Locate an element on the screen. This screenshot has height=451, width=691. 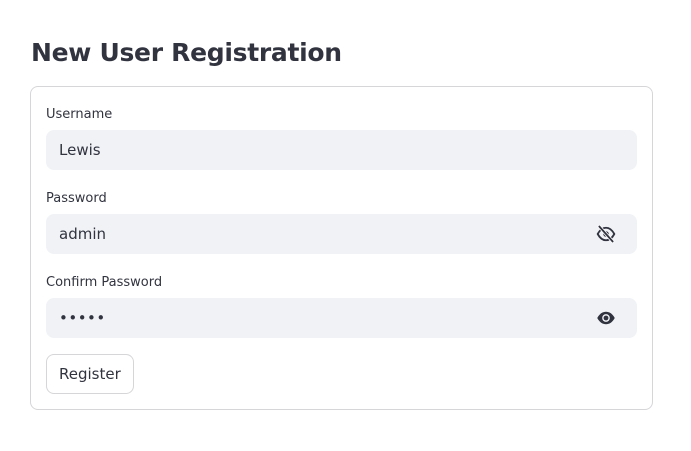
confirm-password-input is located at coordinates (319, 318).